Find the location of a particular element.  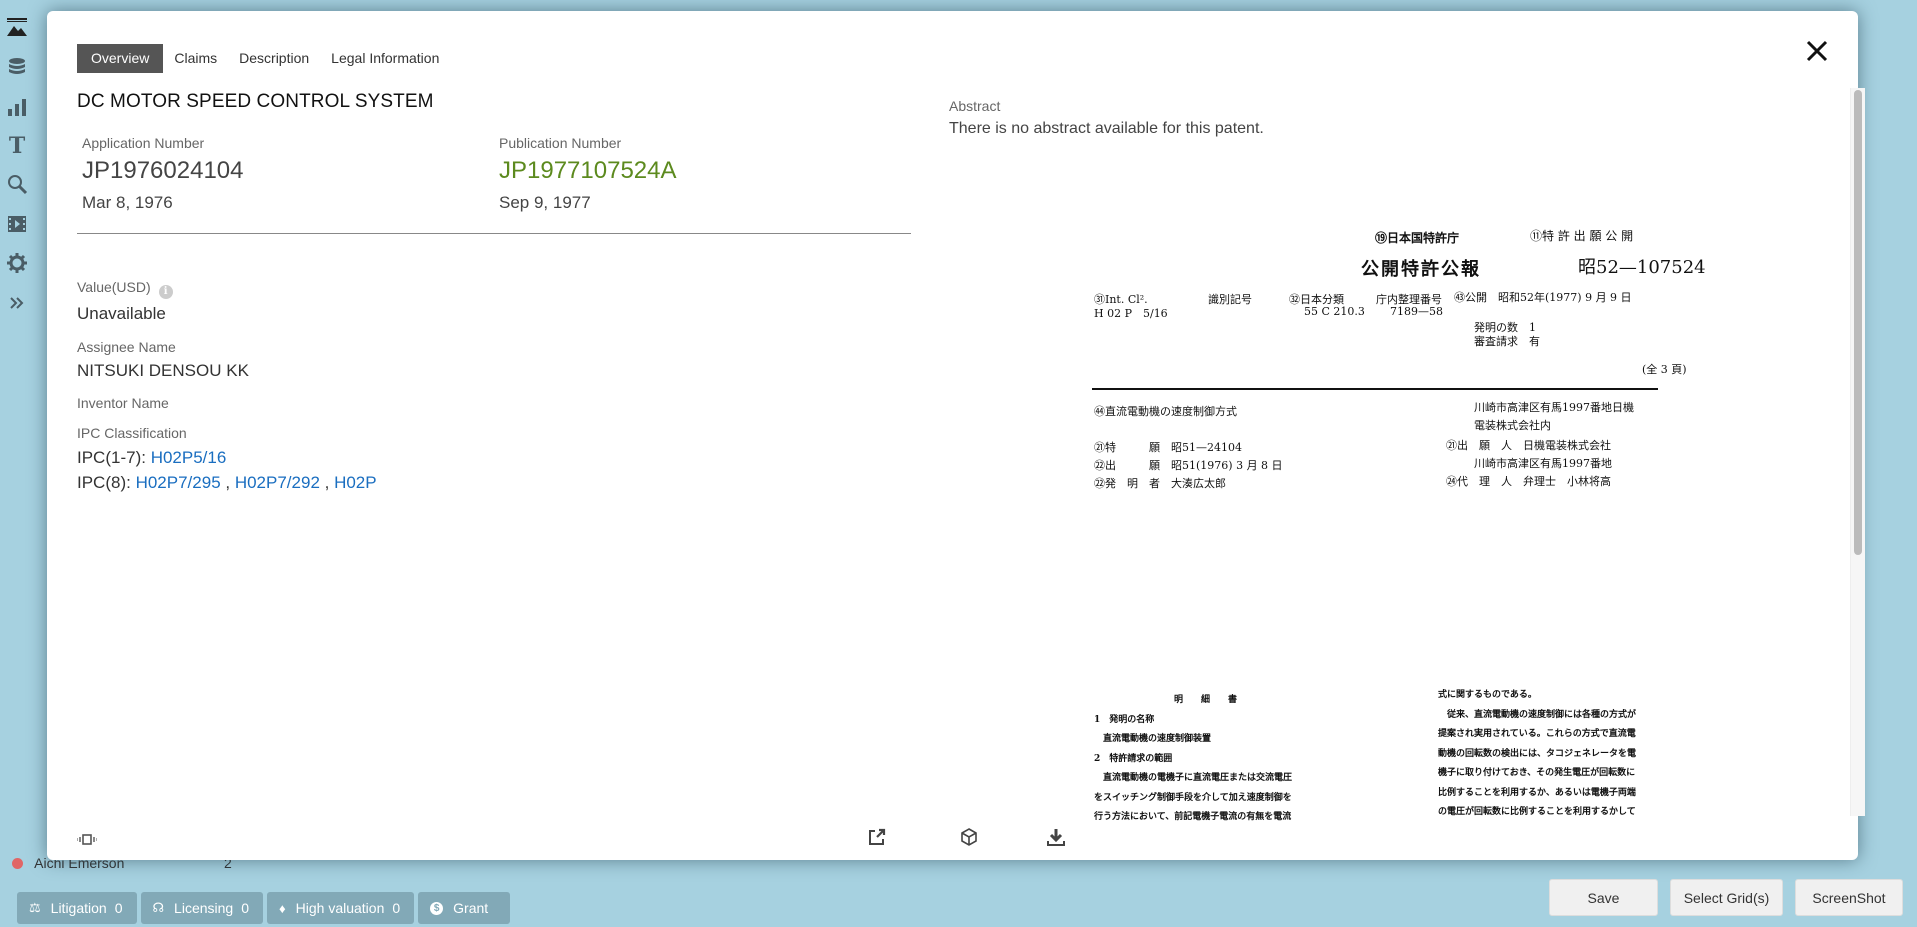

doc-invention-title: ㊹直流電動機の速度制御方式 is located at coordinates (1165, 411).